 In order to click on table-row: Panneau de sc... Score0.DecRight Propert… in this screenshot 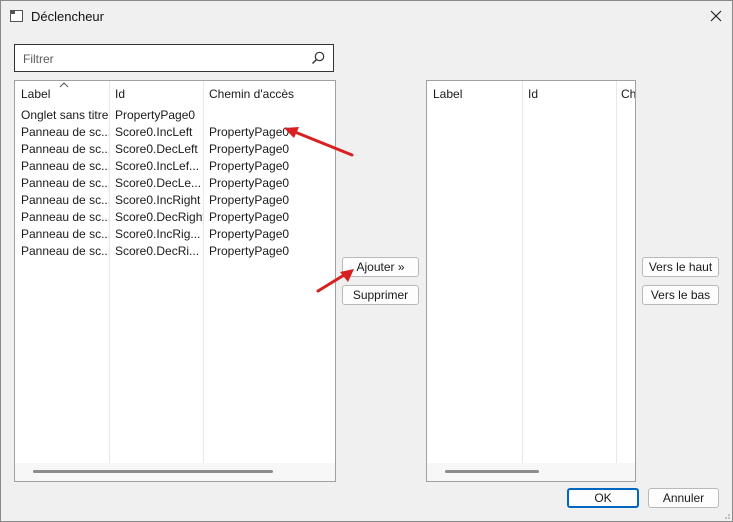, I will do `click(175, 217)`.